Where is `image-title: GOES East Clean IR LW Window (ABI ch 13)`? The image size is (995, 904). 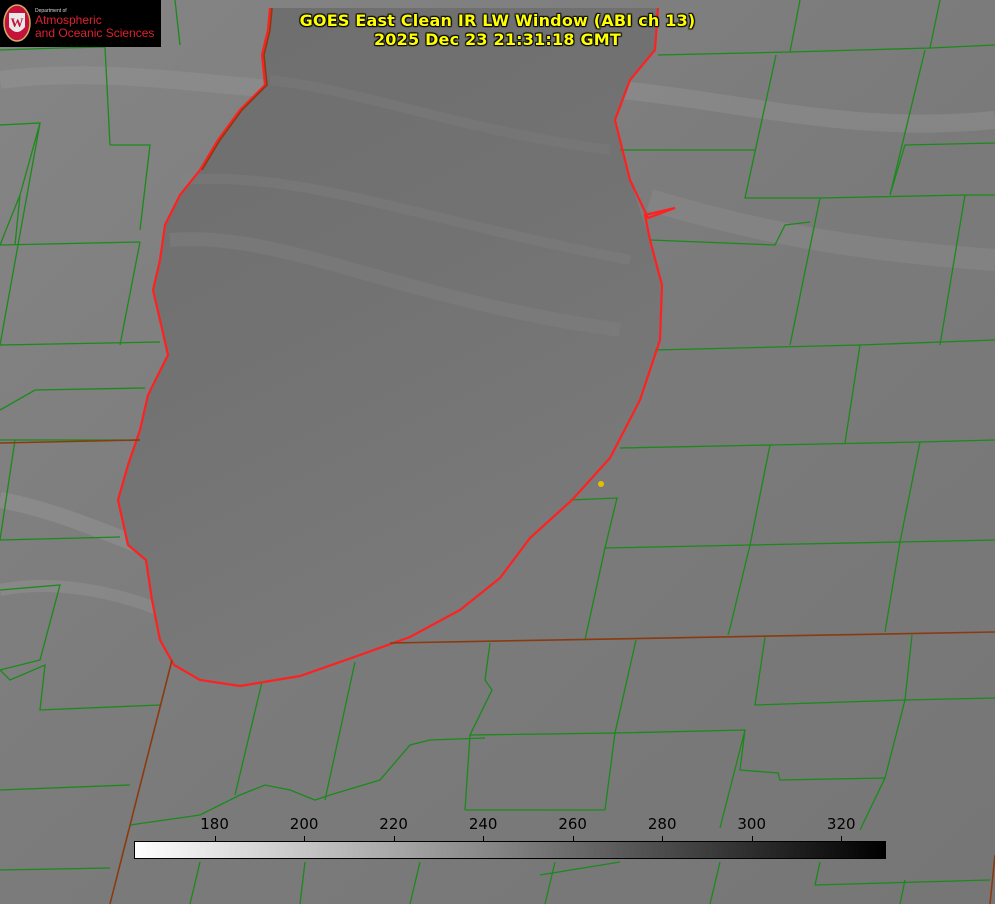 image-title: GOES East Clean IR LW Window (ABI ch 13) is located at coordinates (497, 20).